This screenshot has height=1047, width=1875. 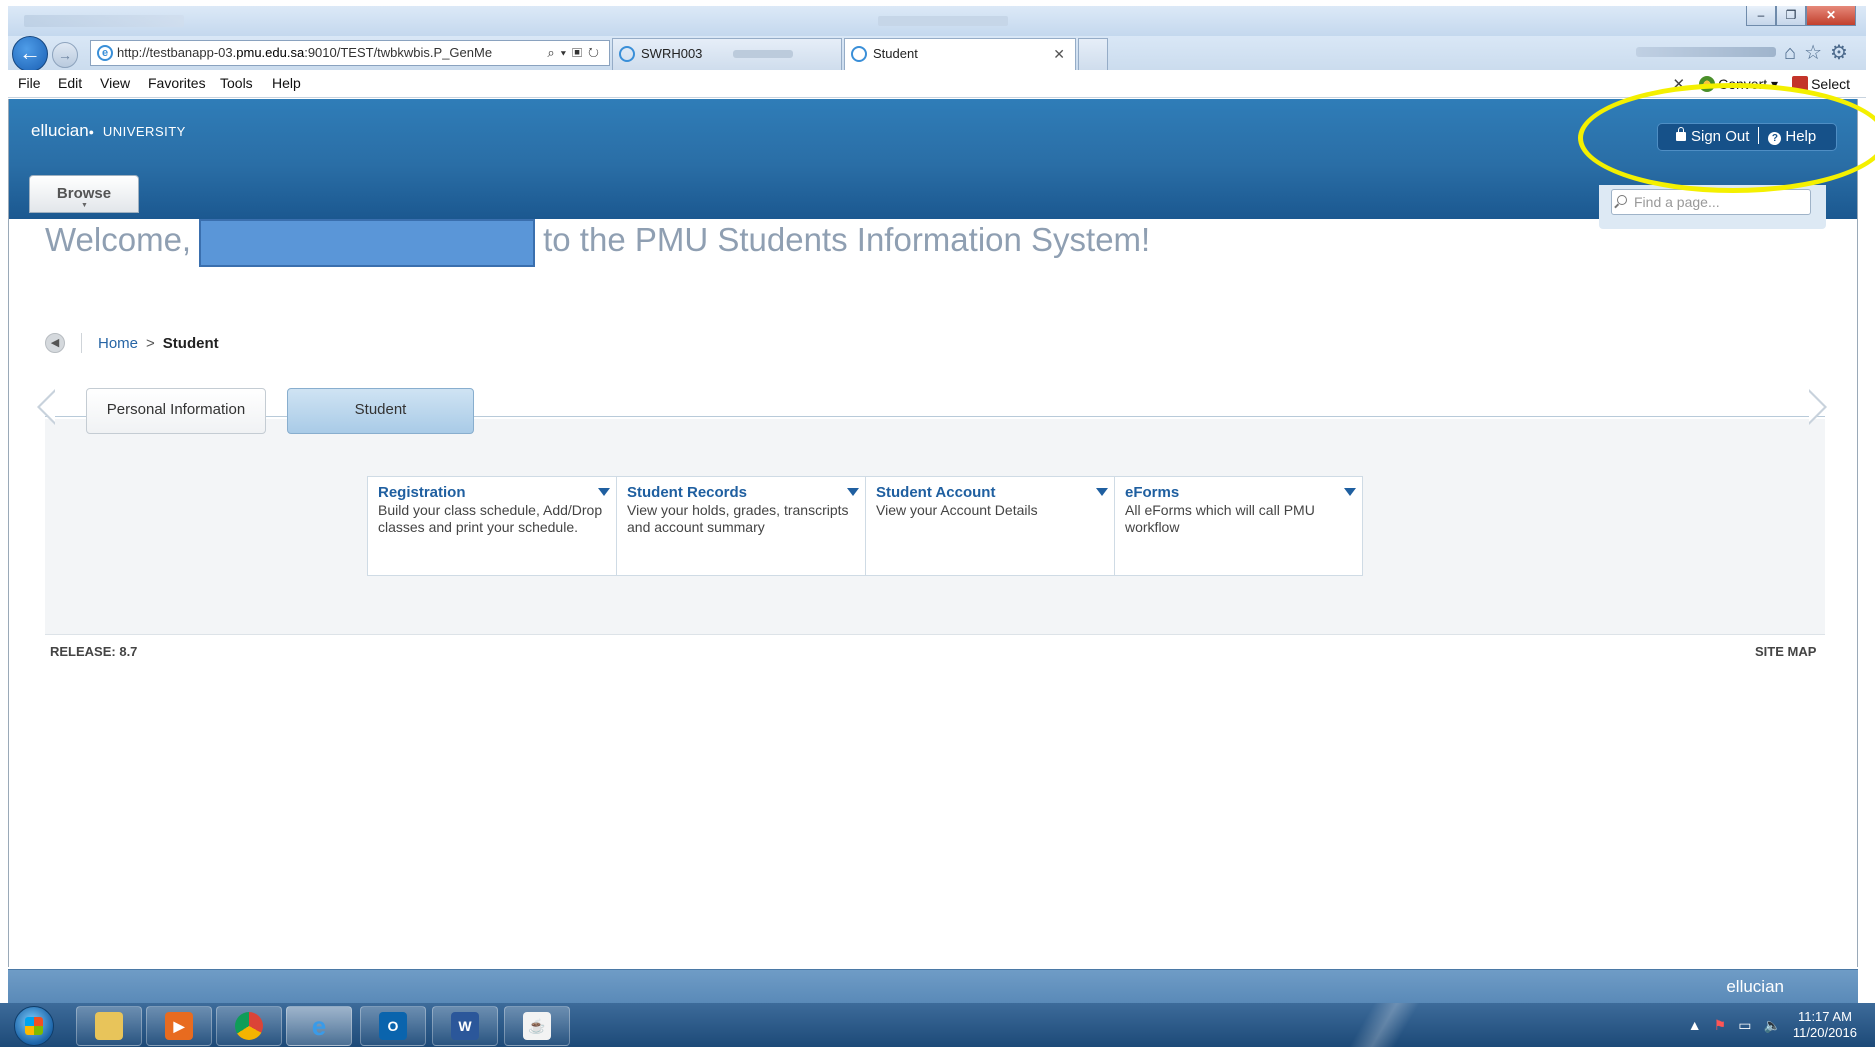 What do you see at coordinates (55, 343) in the screenshot?
I see `back-arrow-icon: ◀` at bounding box center [55, 343].